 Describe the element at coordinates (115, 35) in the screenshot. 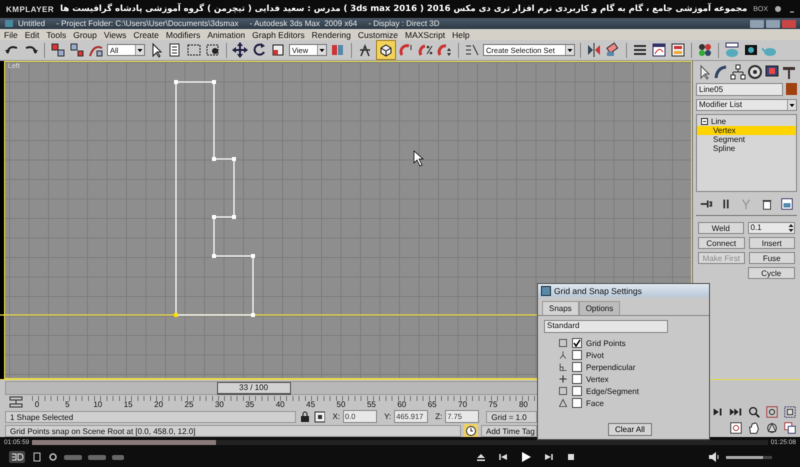

I see `menu-item: Views` at that location.